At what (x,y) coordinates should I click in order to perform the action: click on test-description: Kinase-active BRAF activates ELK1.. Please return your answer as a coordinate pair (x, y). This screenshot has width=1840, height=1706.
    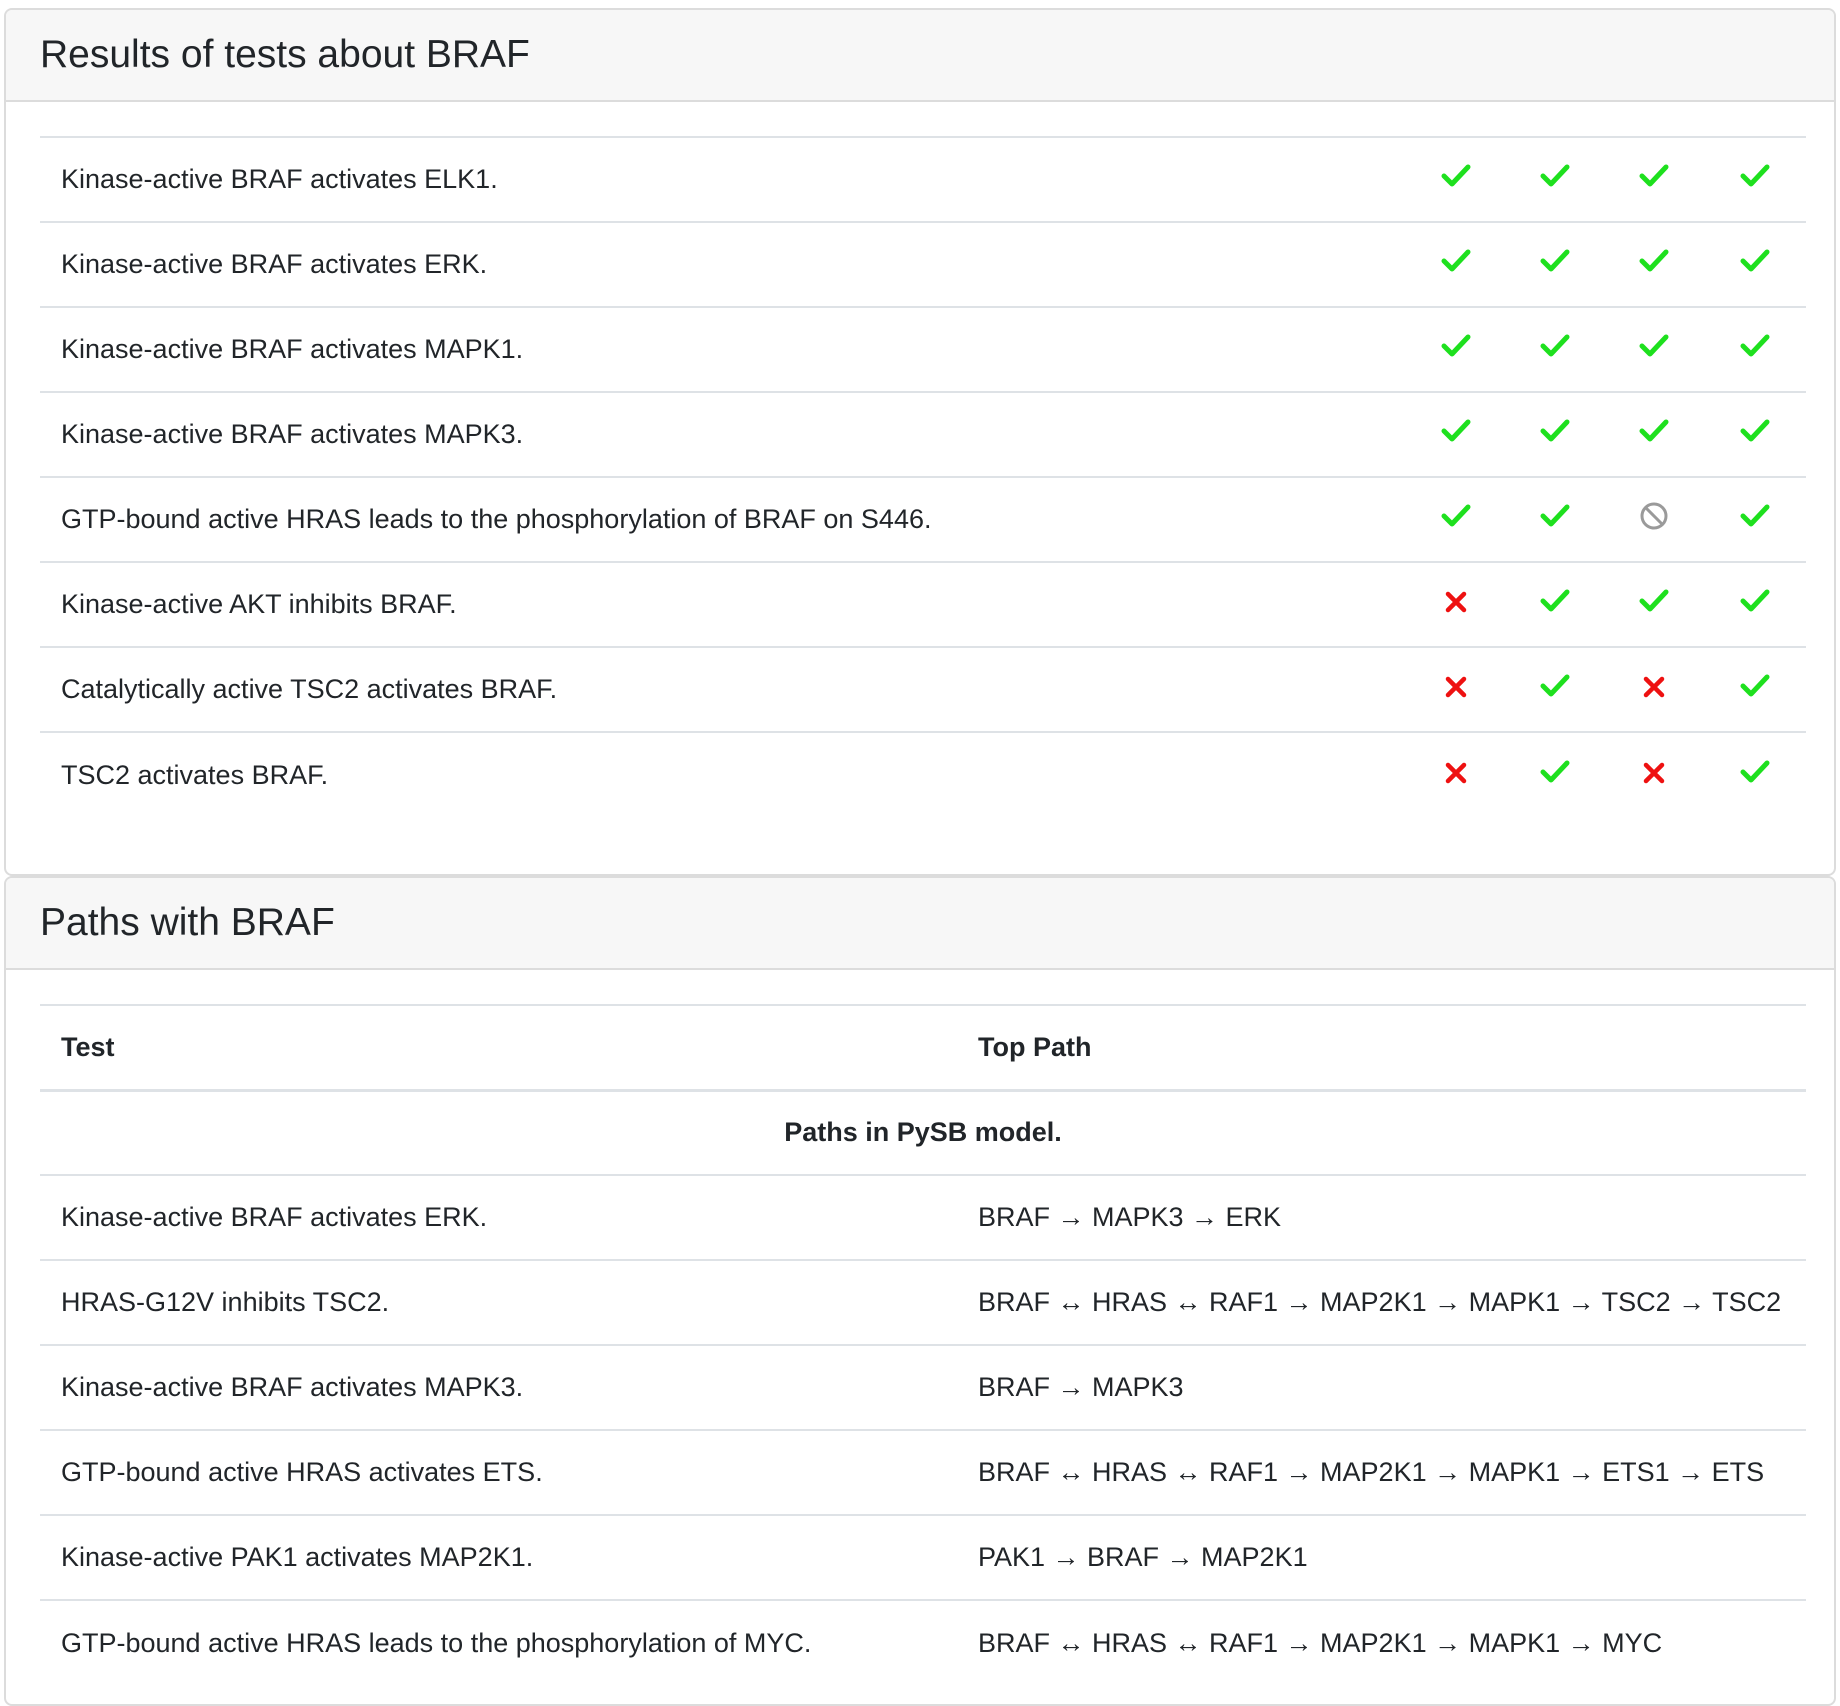
    Looking at the image, I should click on (723, 179).